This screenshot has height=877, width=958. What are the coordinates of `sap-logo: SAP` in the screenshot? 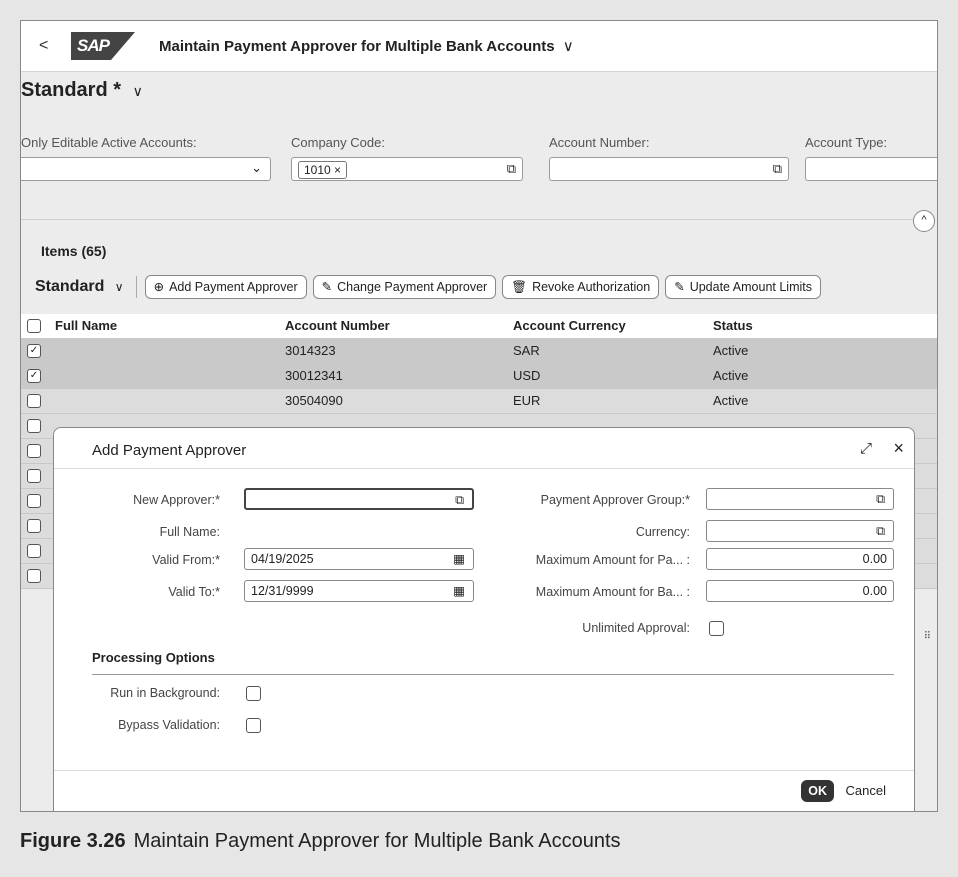 It's located at (103, 46).